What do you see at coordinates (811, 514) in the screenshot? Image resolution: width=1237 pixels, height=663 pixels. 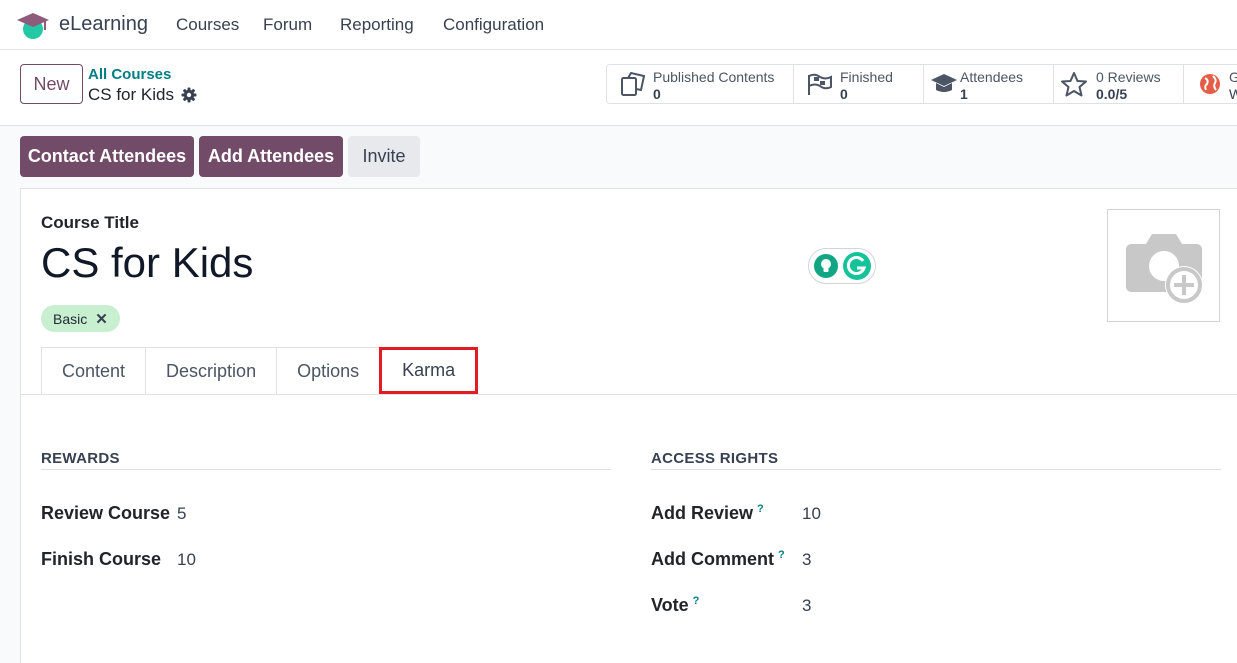 I see `add-review-field: 10` at bounding box center [811, 514].